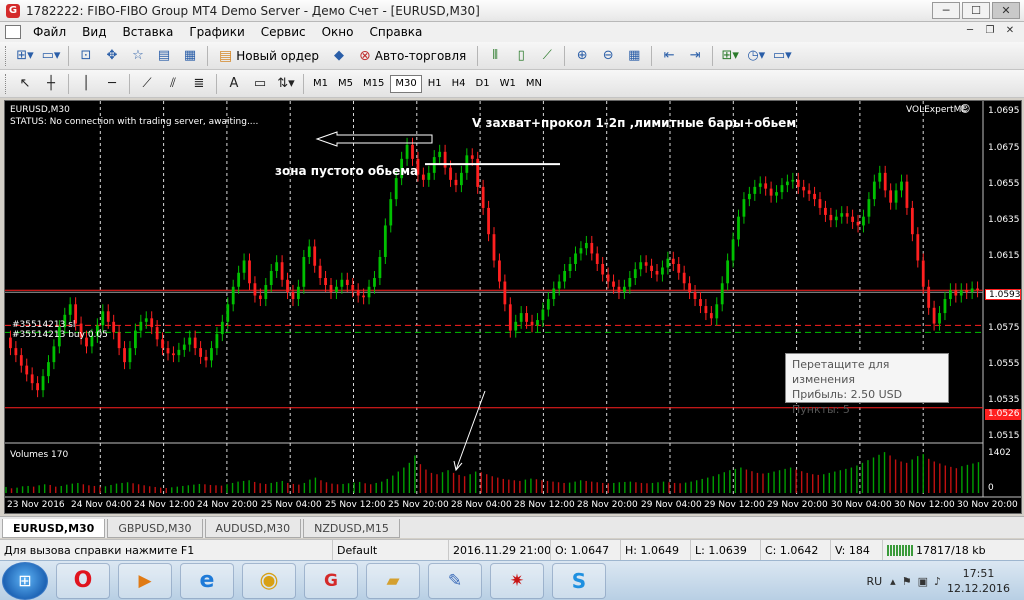 This screenshot has width=1024, height=600. What do you see at coordinates (393, 580) in the screenshot?
I see `explorer-icon: ▰` at bounding box center [393, 580].